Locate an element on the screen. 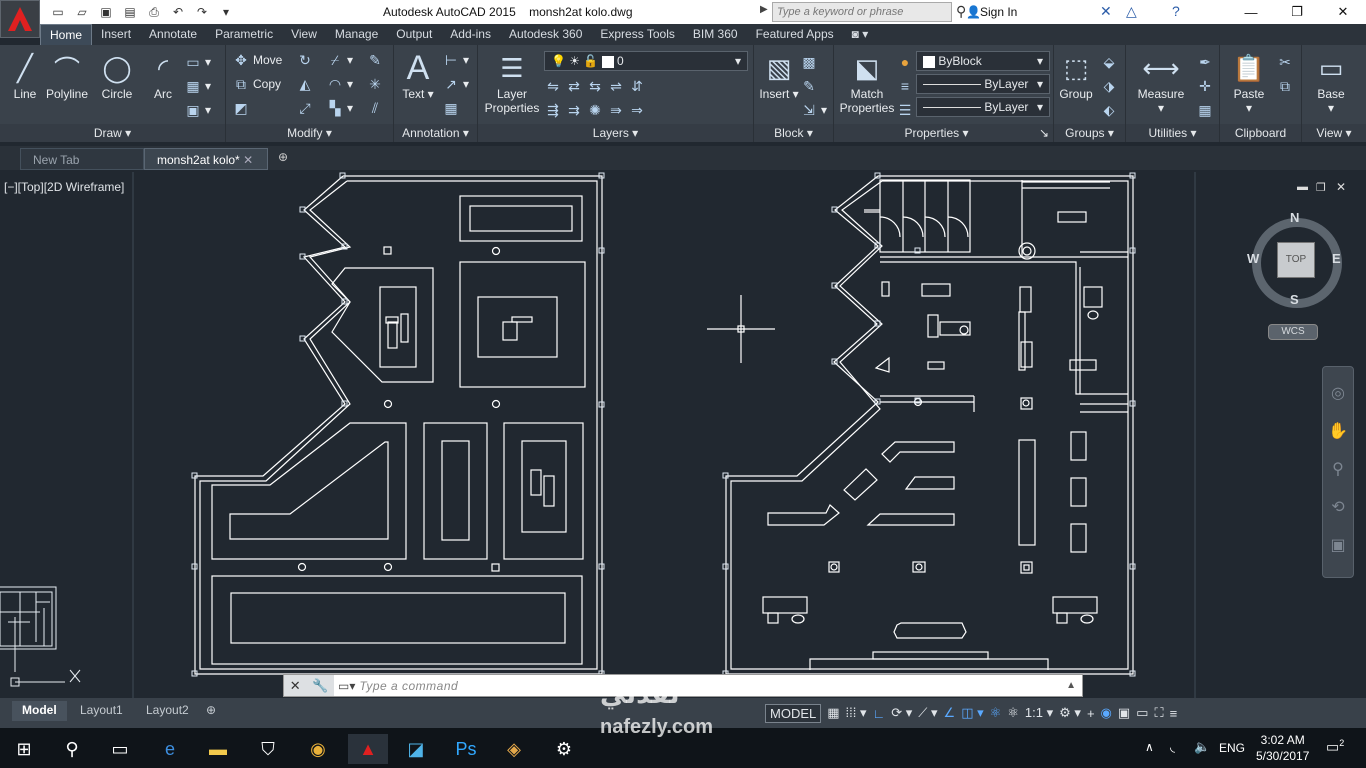 The height and width of the screenshot is (768, 1366). erase-button: ✎ is located at coordinates (375, 60).